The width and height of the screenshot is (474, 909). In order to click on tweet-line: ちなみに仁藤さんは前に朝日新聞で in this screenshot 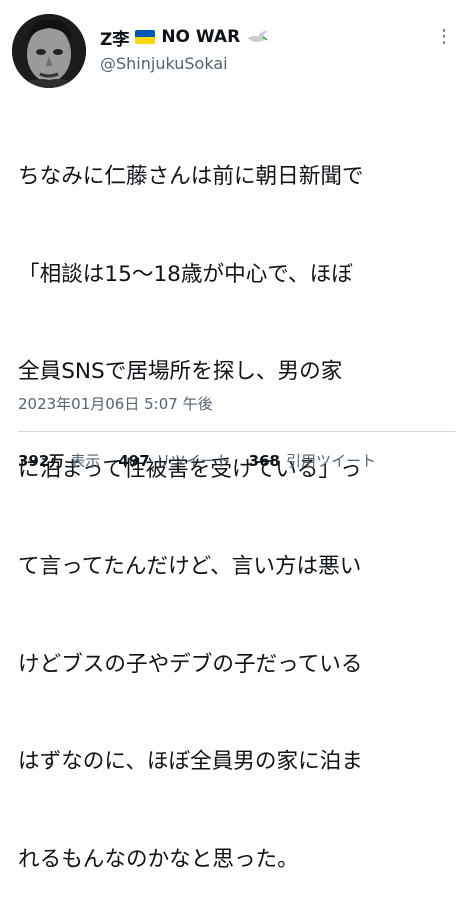, I will do `click(191, 176)`.